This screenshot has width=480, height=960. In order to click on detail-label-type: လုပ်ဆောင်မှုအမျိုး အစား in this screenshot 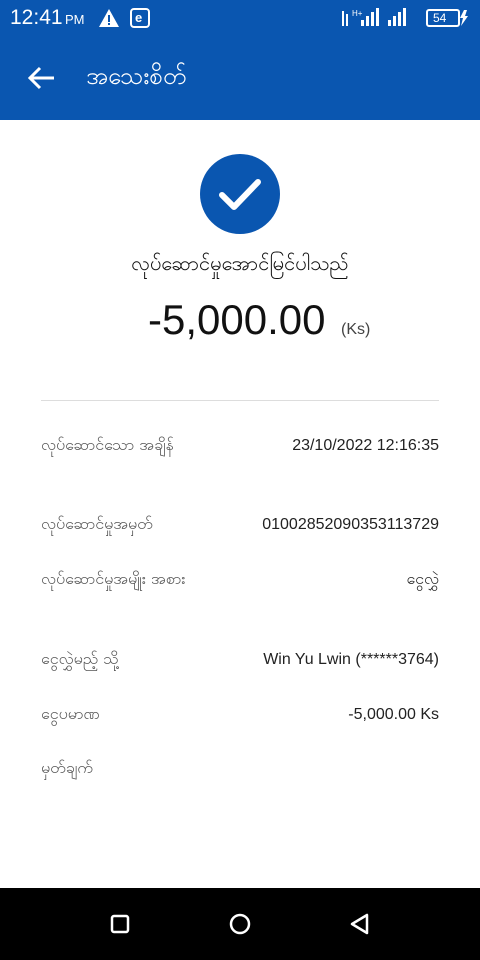, I will do `click(113, 578)`.